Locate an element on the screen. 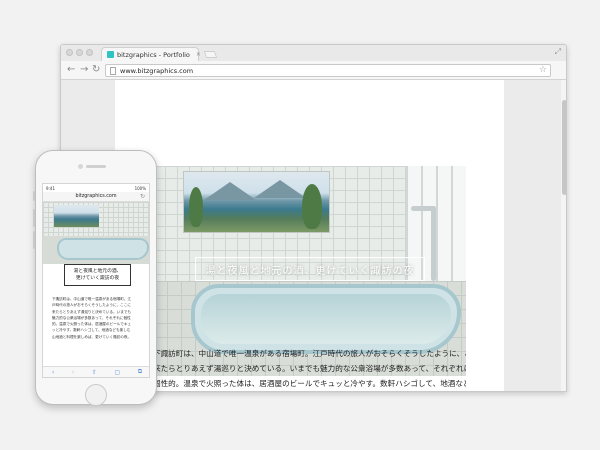 The image size is (600, 450). phone-reload-icon: ↻ is located at coordinates (142, 196).